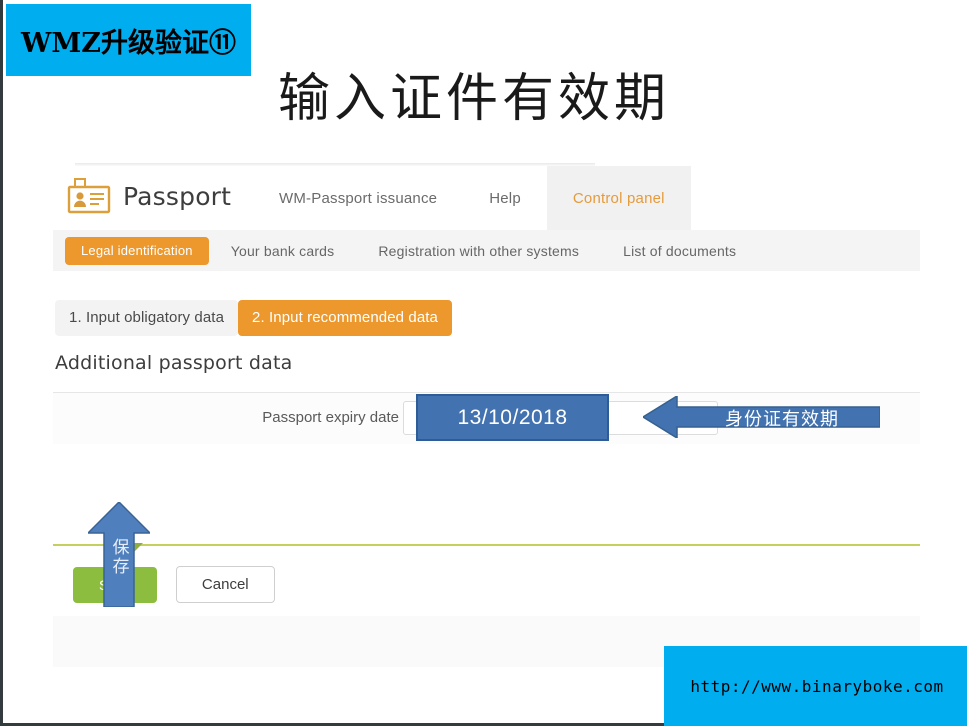 The image size is (967, 726). What do you see at coordinates (283, 251) in the screenshot?
I see `sub-nav-item-your-bank-cards: Your bank cards` at bounding box center [283, 251].